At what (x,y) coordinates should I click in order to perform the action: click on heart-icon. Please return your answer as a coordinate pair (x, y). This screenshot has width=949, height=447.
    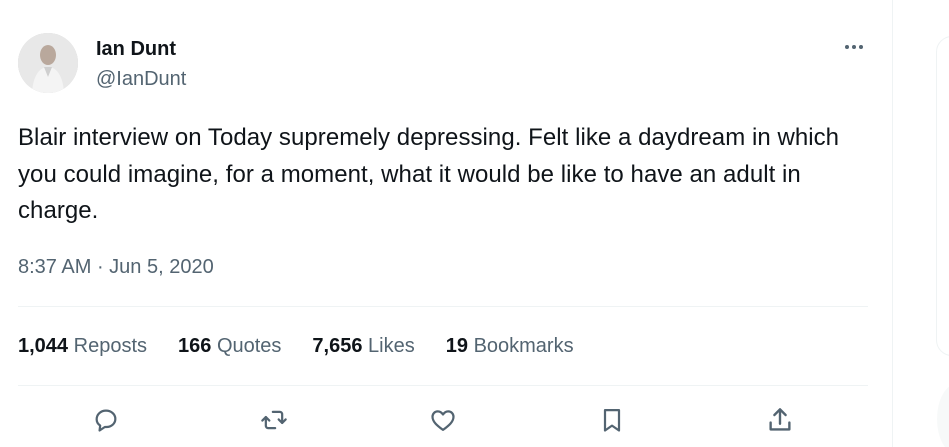
    Looking at the image, I should click on (443, 421).